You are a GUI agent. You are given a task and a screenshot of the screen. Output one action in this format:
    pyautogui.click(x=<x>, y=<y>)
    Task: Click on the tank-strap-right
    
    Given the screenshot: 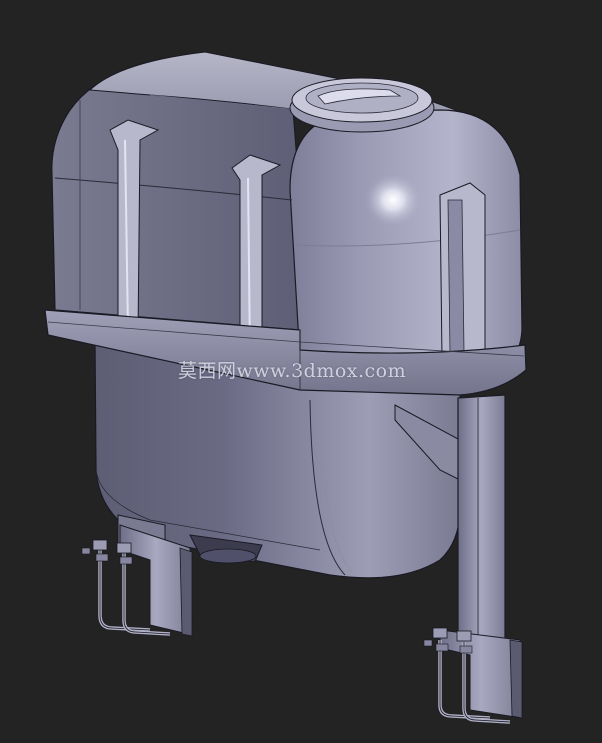 What is the action you would take?
    pyautogui.click(x=462, y=272)
    